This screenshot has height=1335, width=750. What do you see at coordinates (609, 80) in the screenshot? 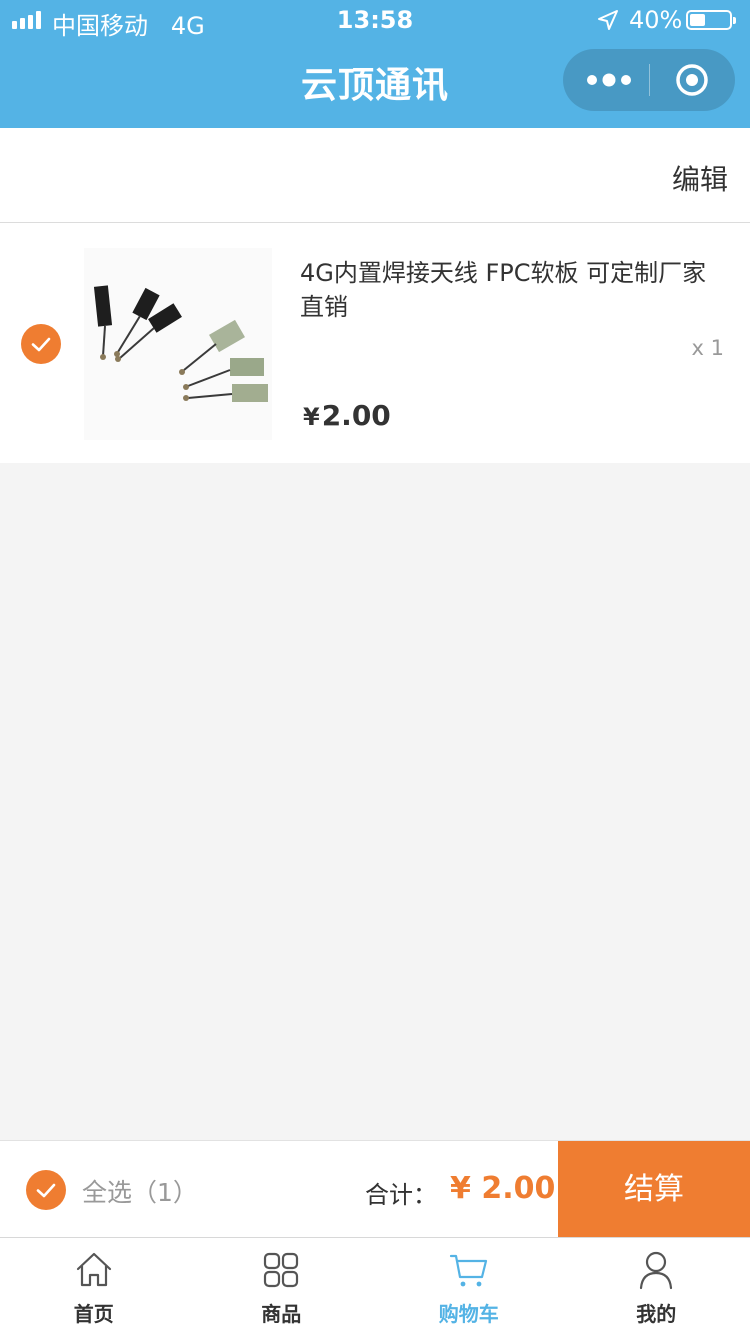
I see `more-dots-icon` at bounding box center [609, 80].